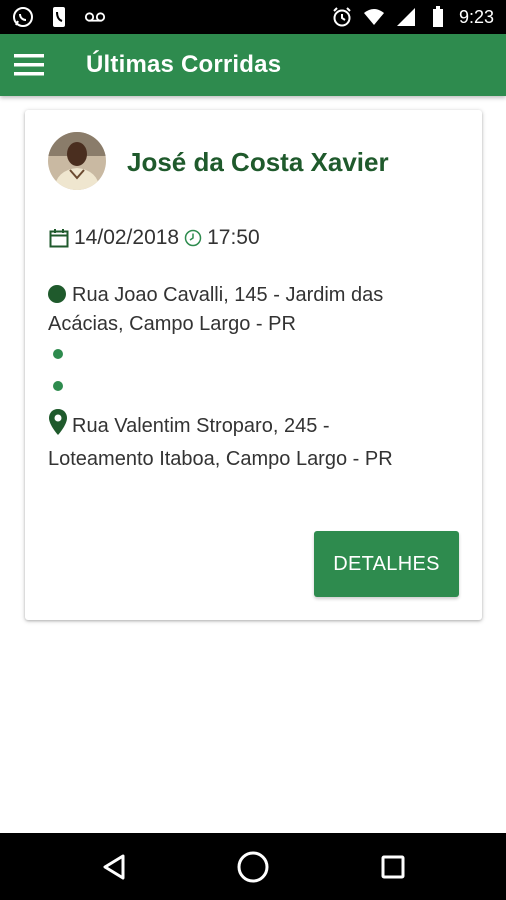  Describe the element at coordinates (77, 161) in the screenshot. I see `driver-avatar` at that location.